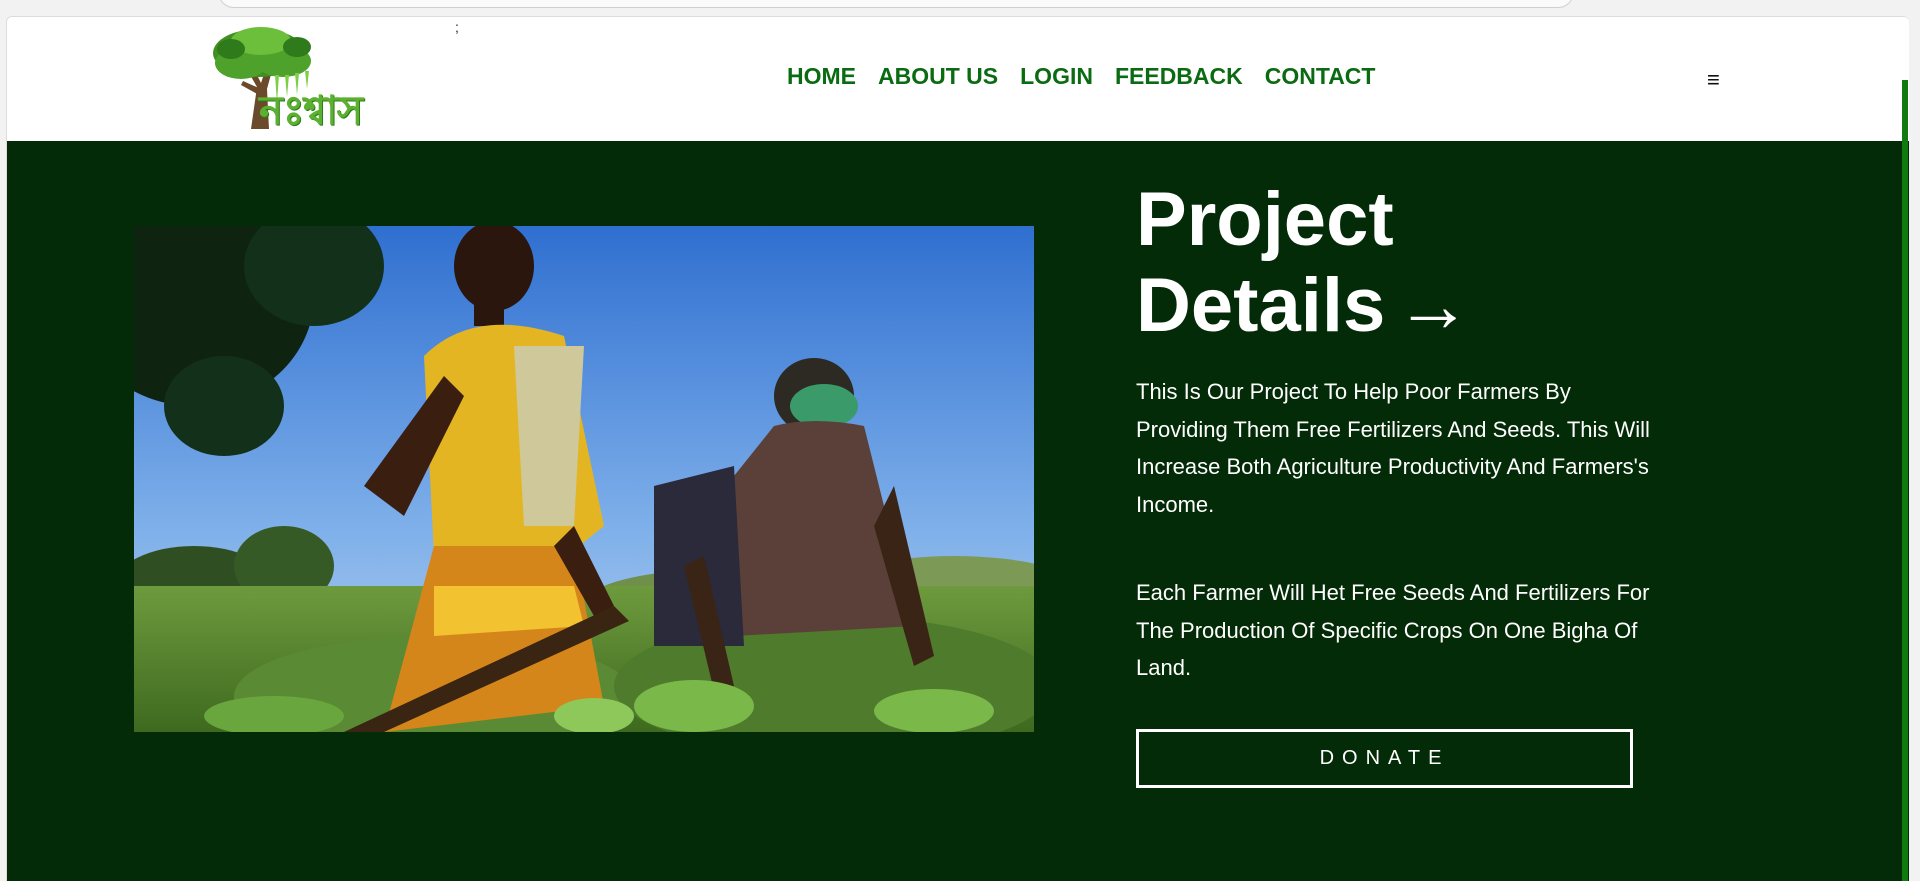 The width and height of the screenshot is (1920, 881). What do you see at coordinates (457, 27) in the screenshot?
I see `stray-text: ;` at bounding box center [457, 27].